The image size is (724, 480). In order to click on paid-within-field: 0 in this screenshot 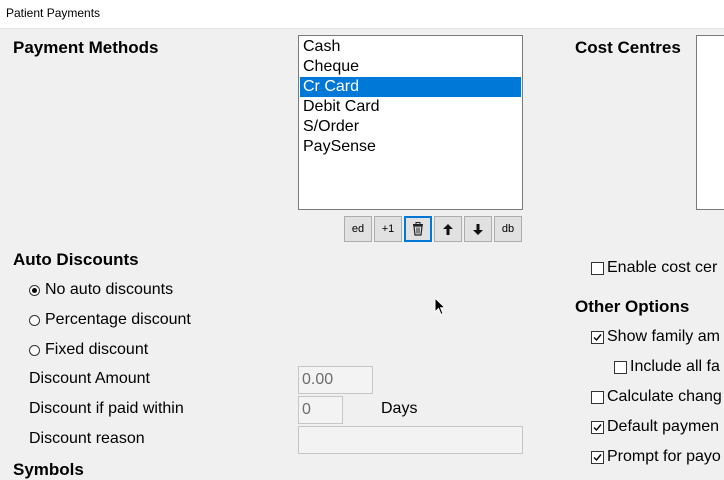, I will do `click(320, 410)`.